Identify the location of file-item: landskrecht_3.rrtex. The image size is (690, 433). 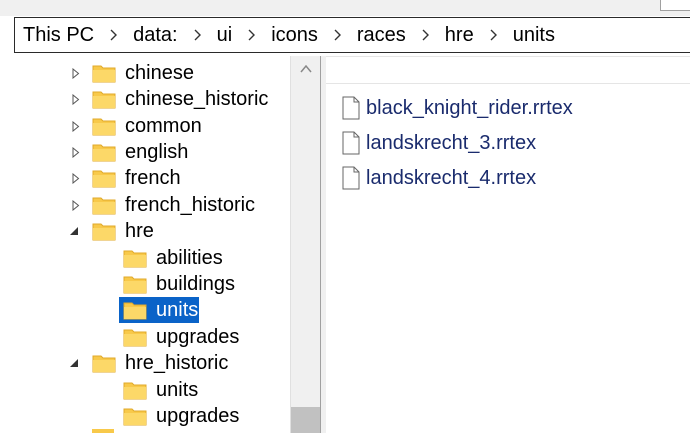
(439, 143).